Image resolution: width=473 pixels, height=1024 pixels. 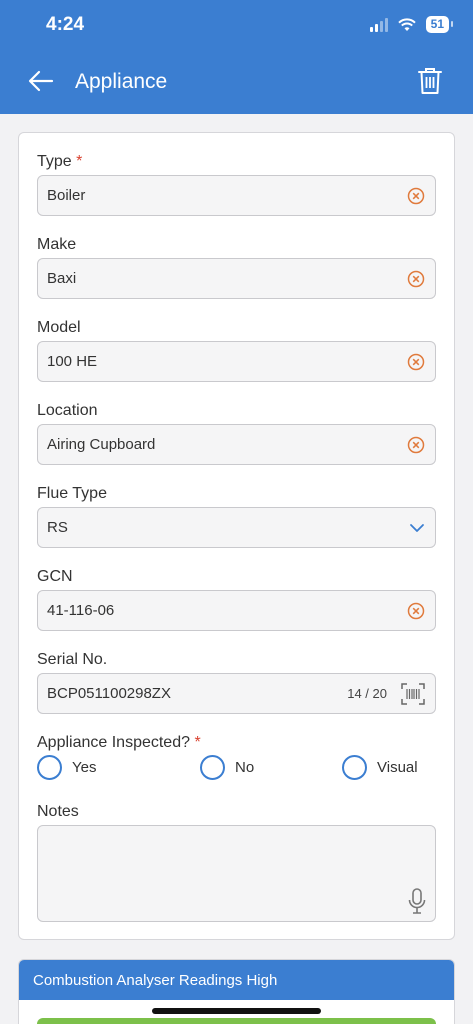 What do you see at coordinates (227, 767) in the screenshot?
I see `radio-no: No` at bounding box center [227, 767].